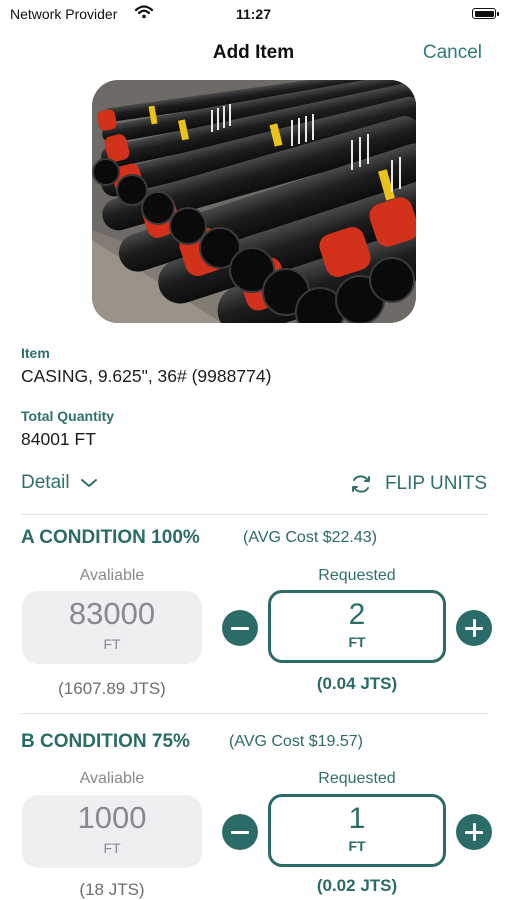 The image size is (507, 900). Describe the element at coordinates (112, 613) in the screenshot. I see `condition-a-available-value: 83000` at that location.